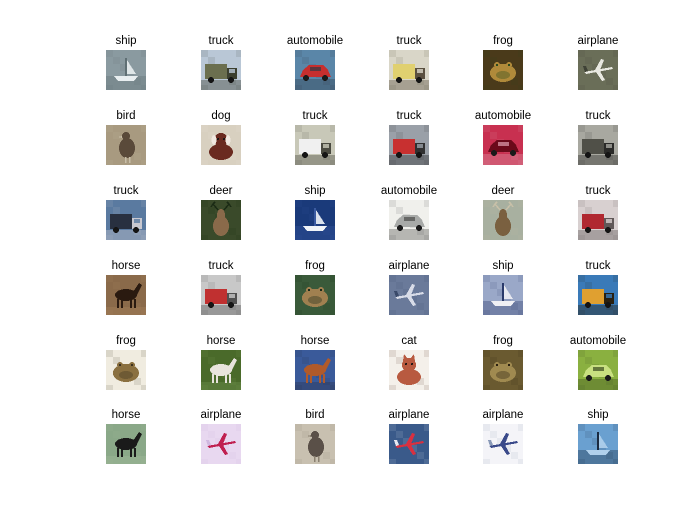  I want to click on image-tile: bird, so click(126, 144).